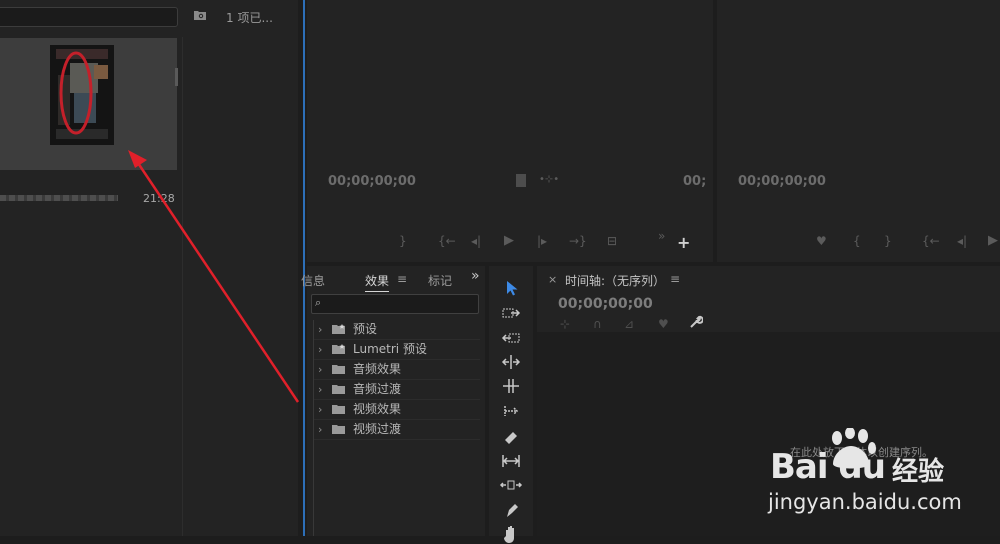 This screenshot has width=1000, height=544. I want to click on watermark-url: jingyan.baidu.com, so click(865, 502).